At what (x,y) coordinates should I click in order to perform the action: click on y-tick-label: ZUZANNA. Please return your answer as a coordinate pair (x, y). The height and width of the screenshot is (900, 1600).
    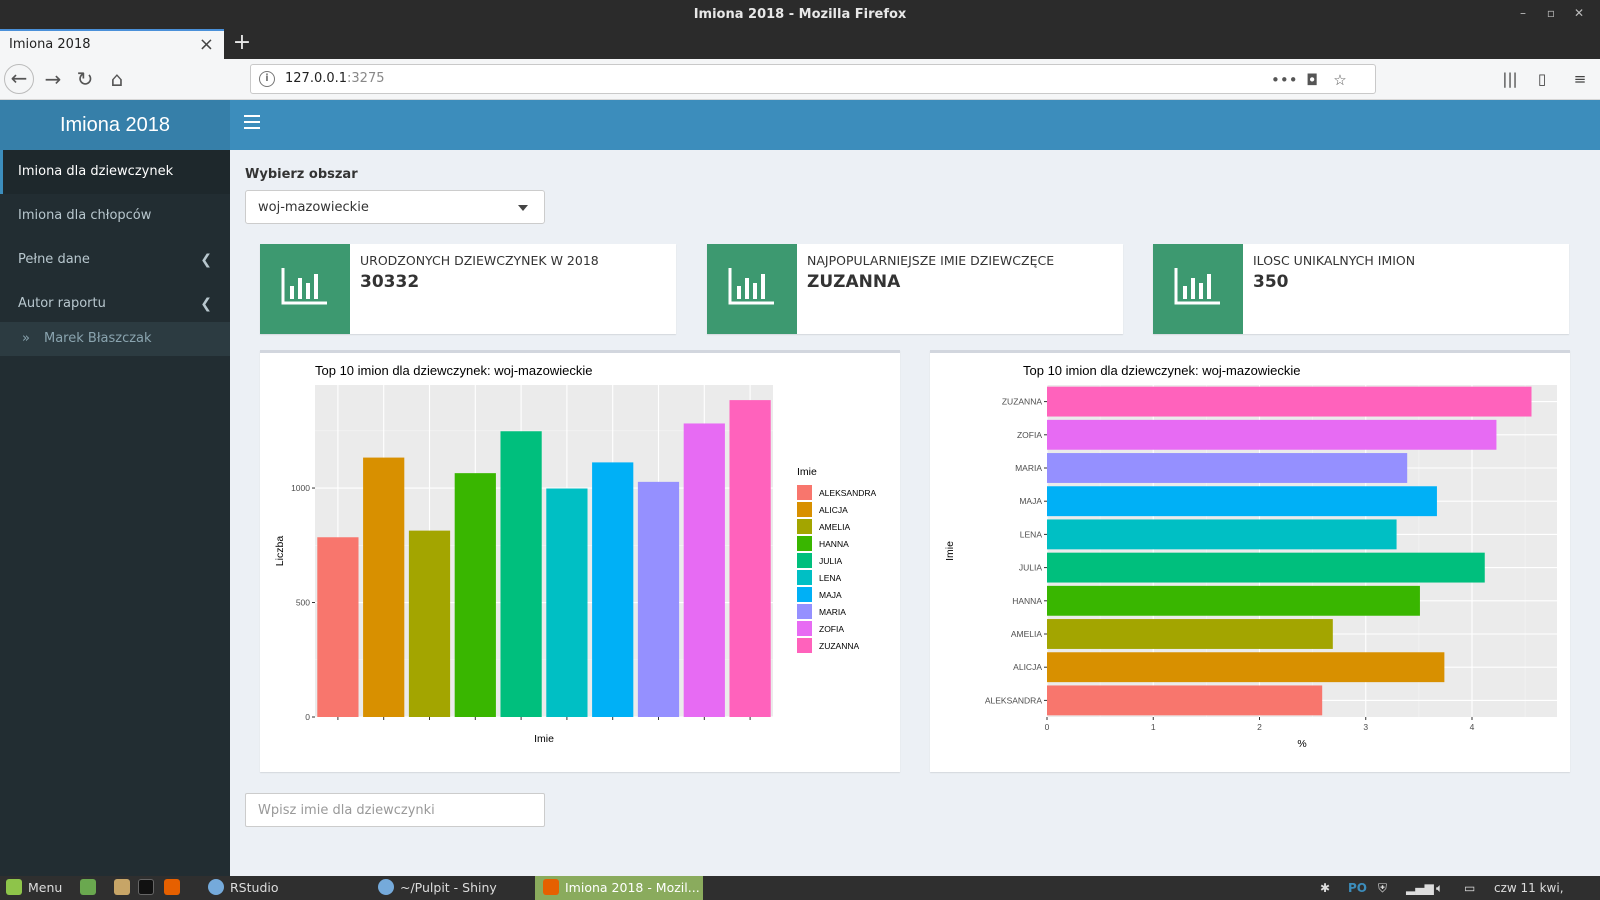
    Looking at the image, I should click on (1022, 402).